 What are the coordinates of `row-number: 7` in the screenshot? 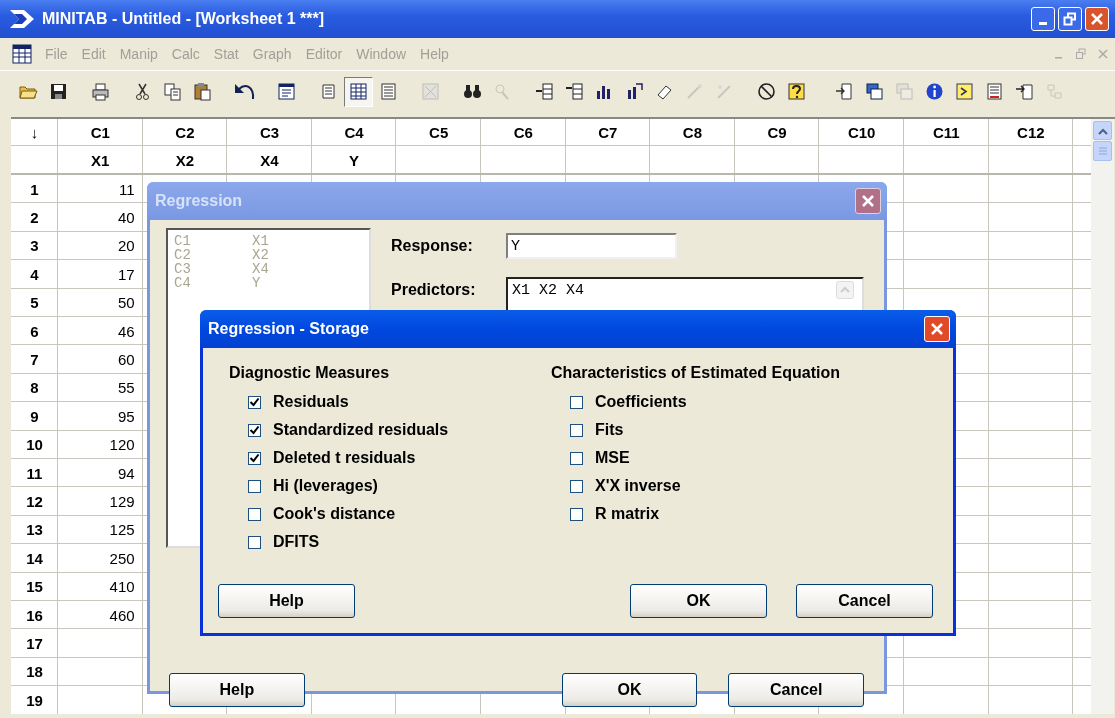 It's located at (34, 360).